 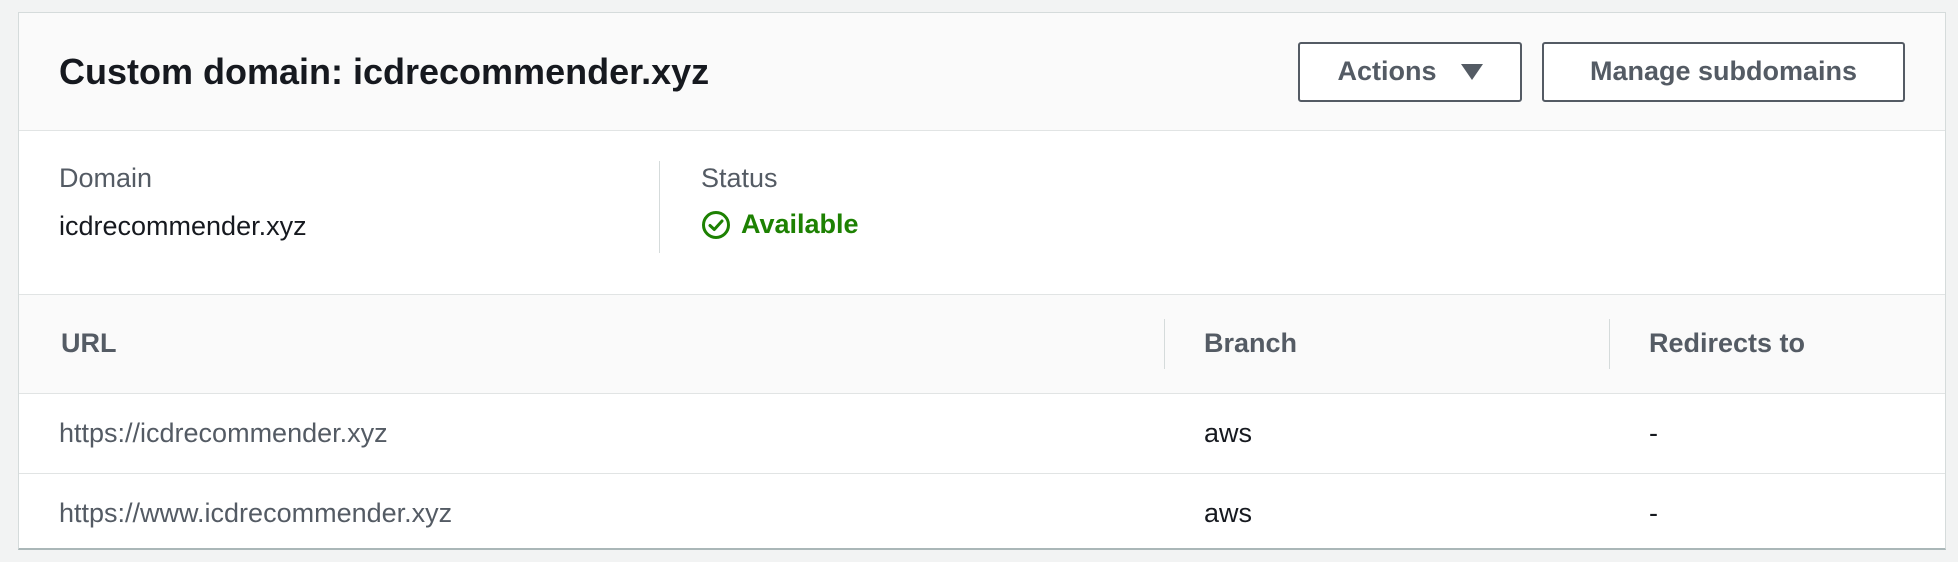 I want to click on column-header-url: URL, so click(x=591, y=344).